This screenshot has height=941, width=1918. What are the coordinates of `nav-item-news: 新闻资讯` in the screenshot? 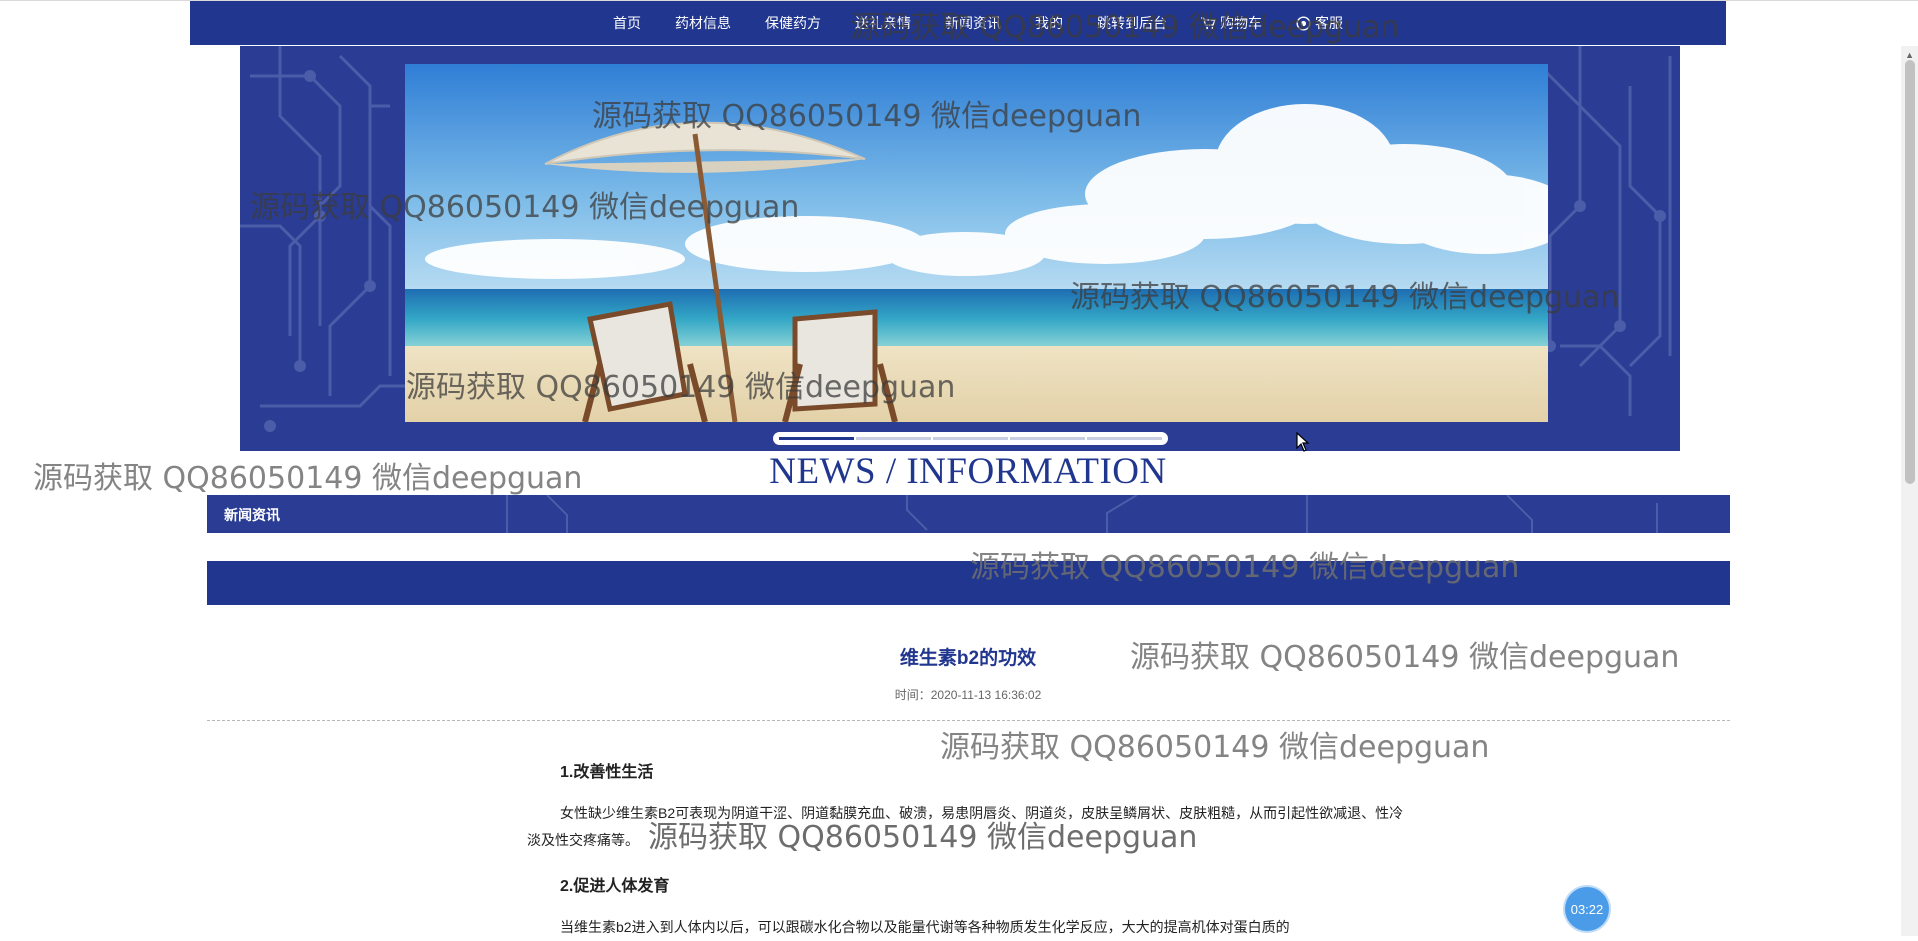 It's located at (973, 23).